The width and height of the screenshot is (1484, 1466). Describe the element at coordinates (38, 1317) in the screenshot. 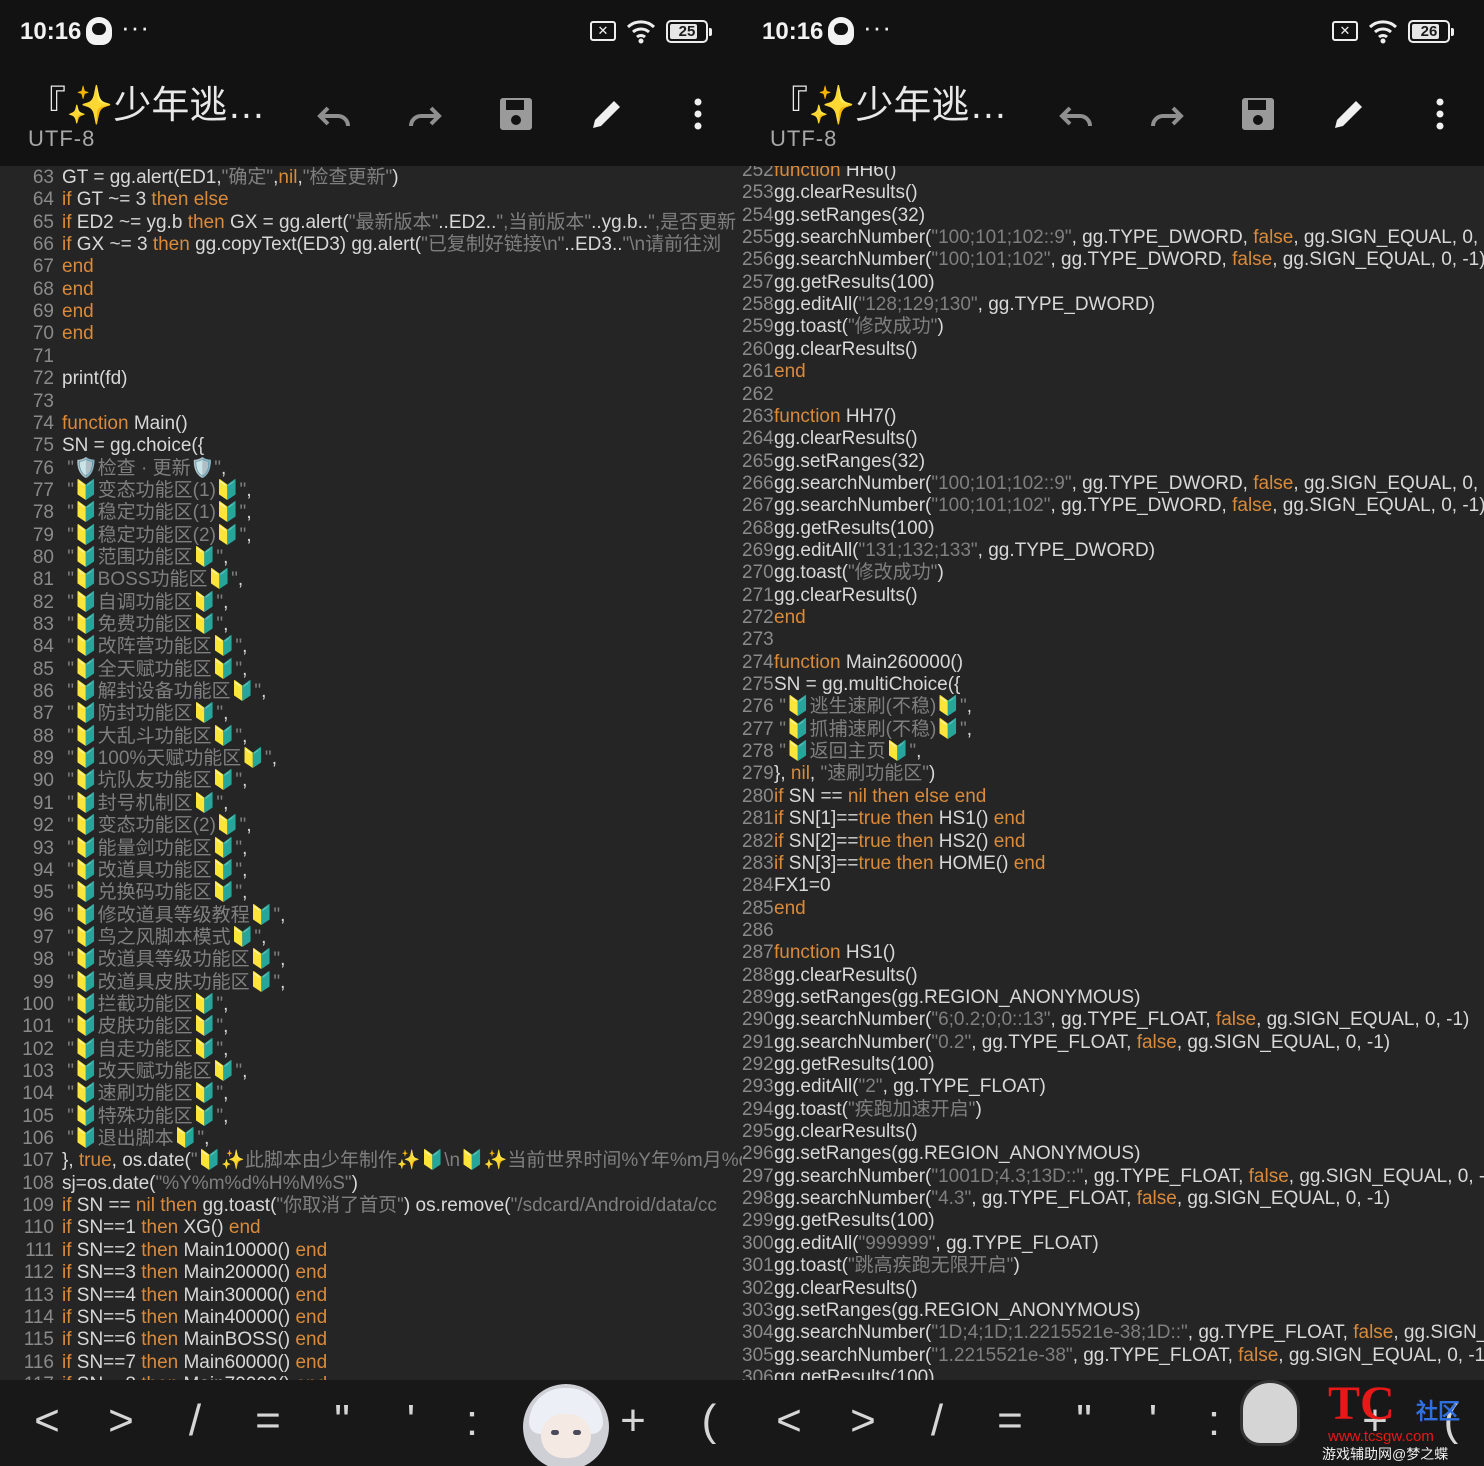

I see `line-number: 114` at that location.